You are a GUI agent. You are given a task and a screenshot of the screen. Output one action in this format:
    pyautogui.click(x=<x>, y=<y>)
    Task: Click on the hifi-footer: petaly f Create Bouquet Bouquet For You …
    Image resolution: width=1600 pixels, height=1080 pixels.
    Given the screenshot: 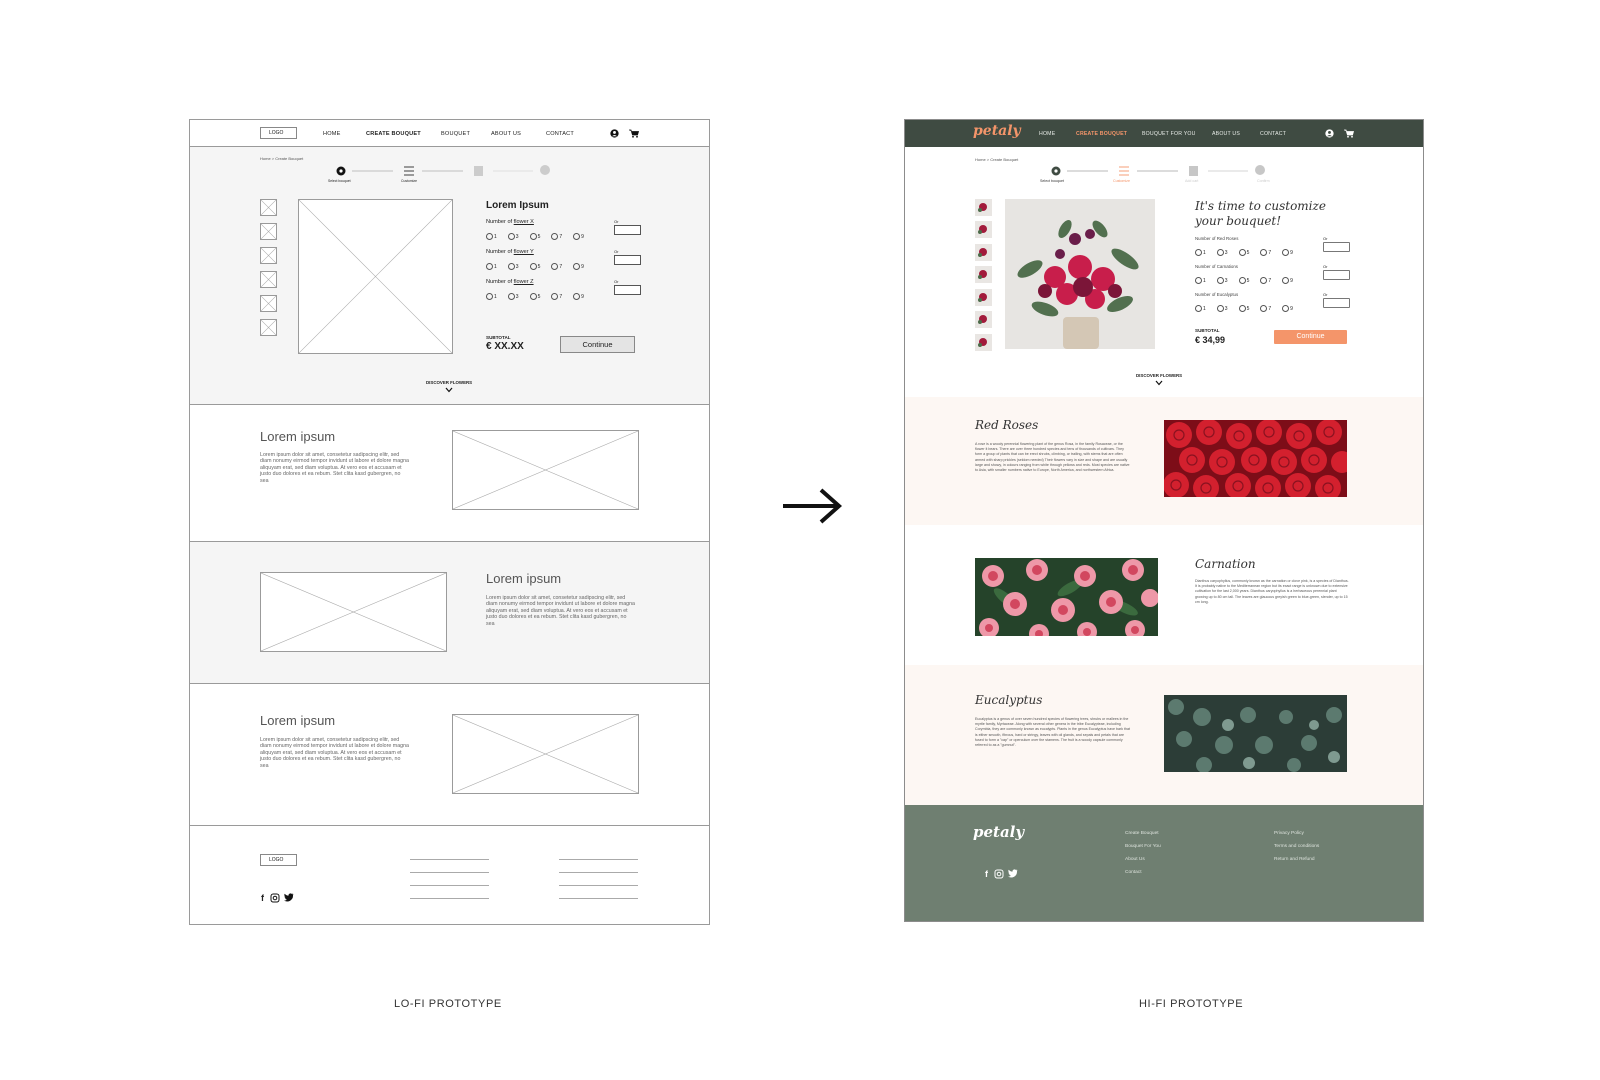 What is the action you would take?
    pyautogui.click(x=1164, y=863)
    